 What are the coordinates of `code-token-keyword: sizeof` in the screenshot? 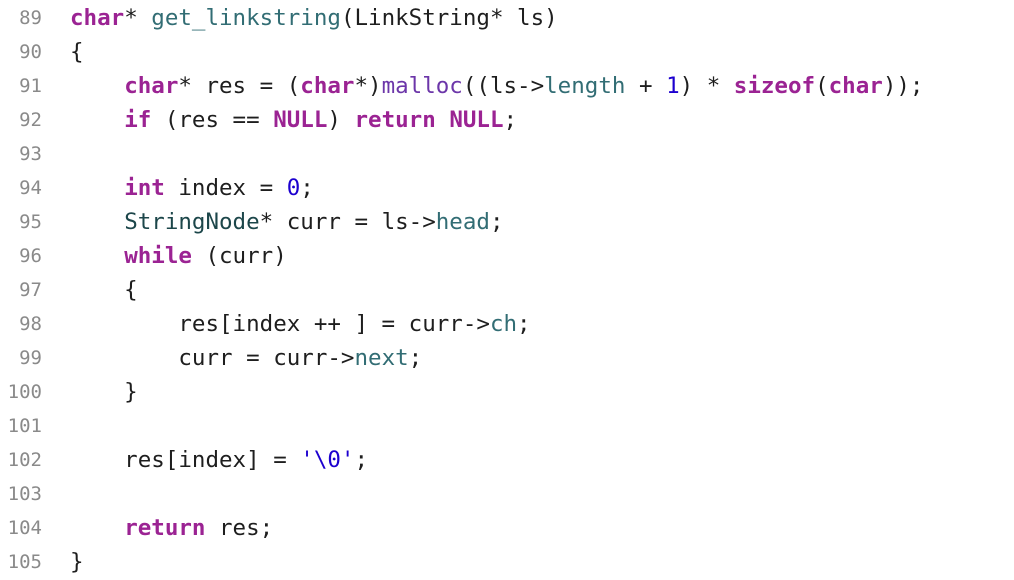 It's located at (774, 86).